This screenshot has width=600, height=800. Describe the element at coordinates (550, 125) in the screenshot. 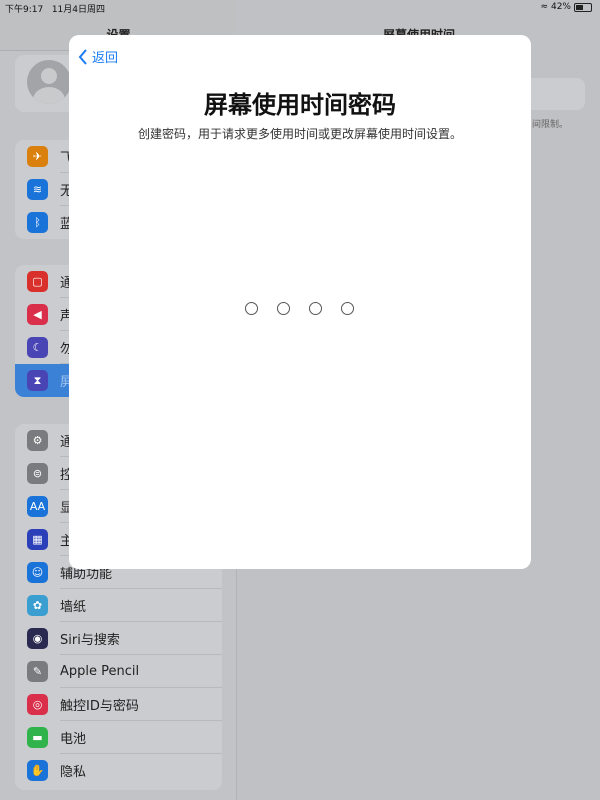

I see `detail-note: 间限制。` at that location.